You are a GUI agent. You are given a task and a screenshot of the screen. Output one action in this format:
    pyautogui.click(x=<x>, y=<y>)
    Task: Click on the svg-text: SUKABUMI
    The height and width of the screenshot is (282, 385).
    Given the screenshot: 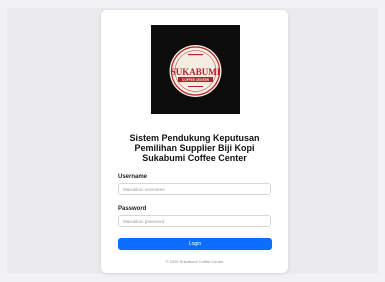 What is the action you would take?
    pyautogui.click(x=196, y=72)
    